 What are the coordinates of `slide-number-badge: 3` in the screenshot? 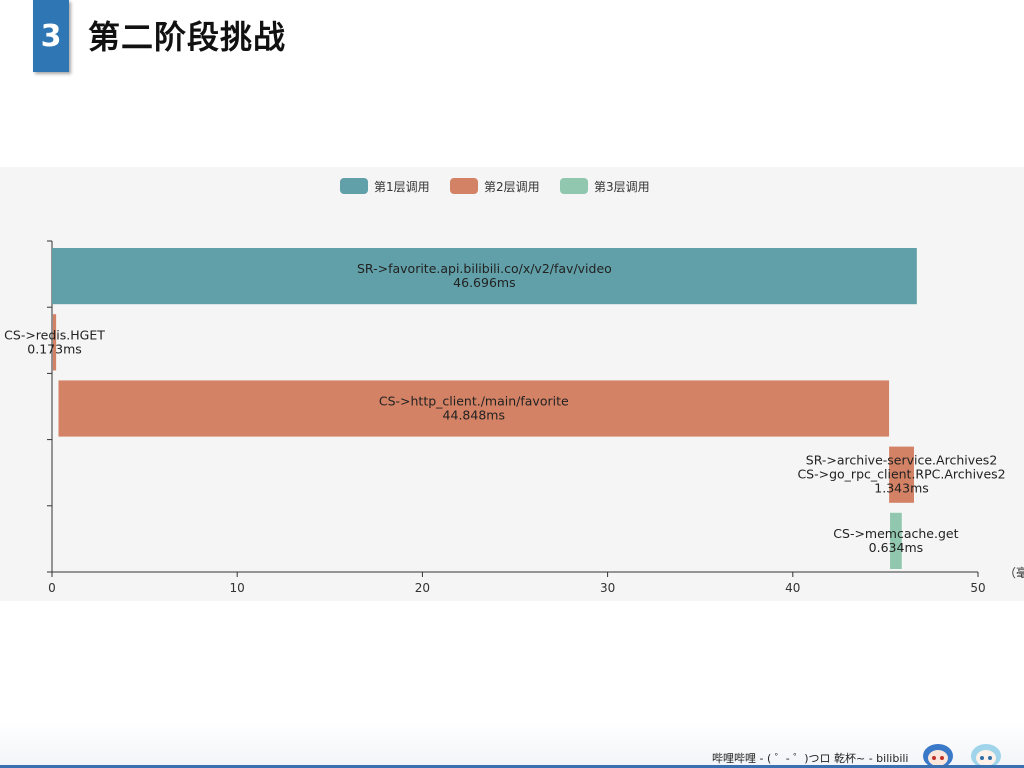 It's located at (51, 36).